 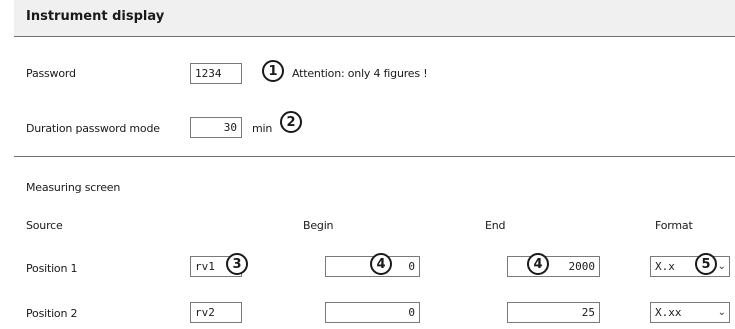 What do you see at coordinates (95, 16) in the screenshot?
I see `panel-title: Instrument display` at bounding box center [95, 16].